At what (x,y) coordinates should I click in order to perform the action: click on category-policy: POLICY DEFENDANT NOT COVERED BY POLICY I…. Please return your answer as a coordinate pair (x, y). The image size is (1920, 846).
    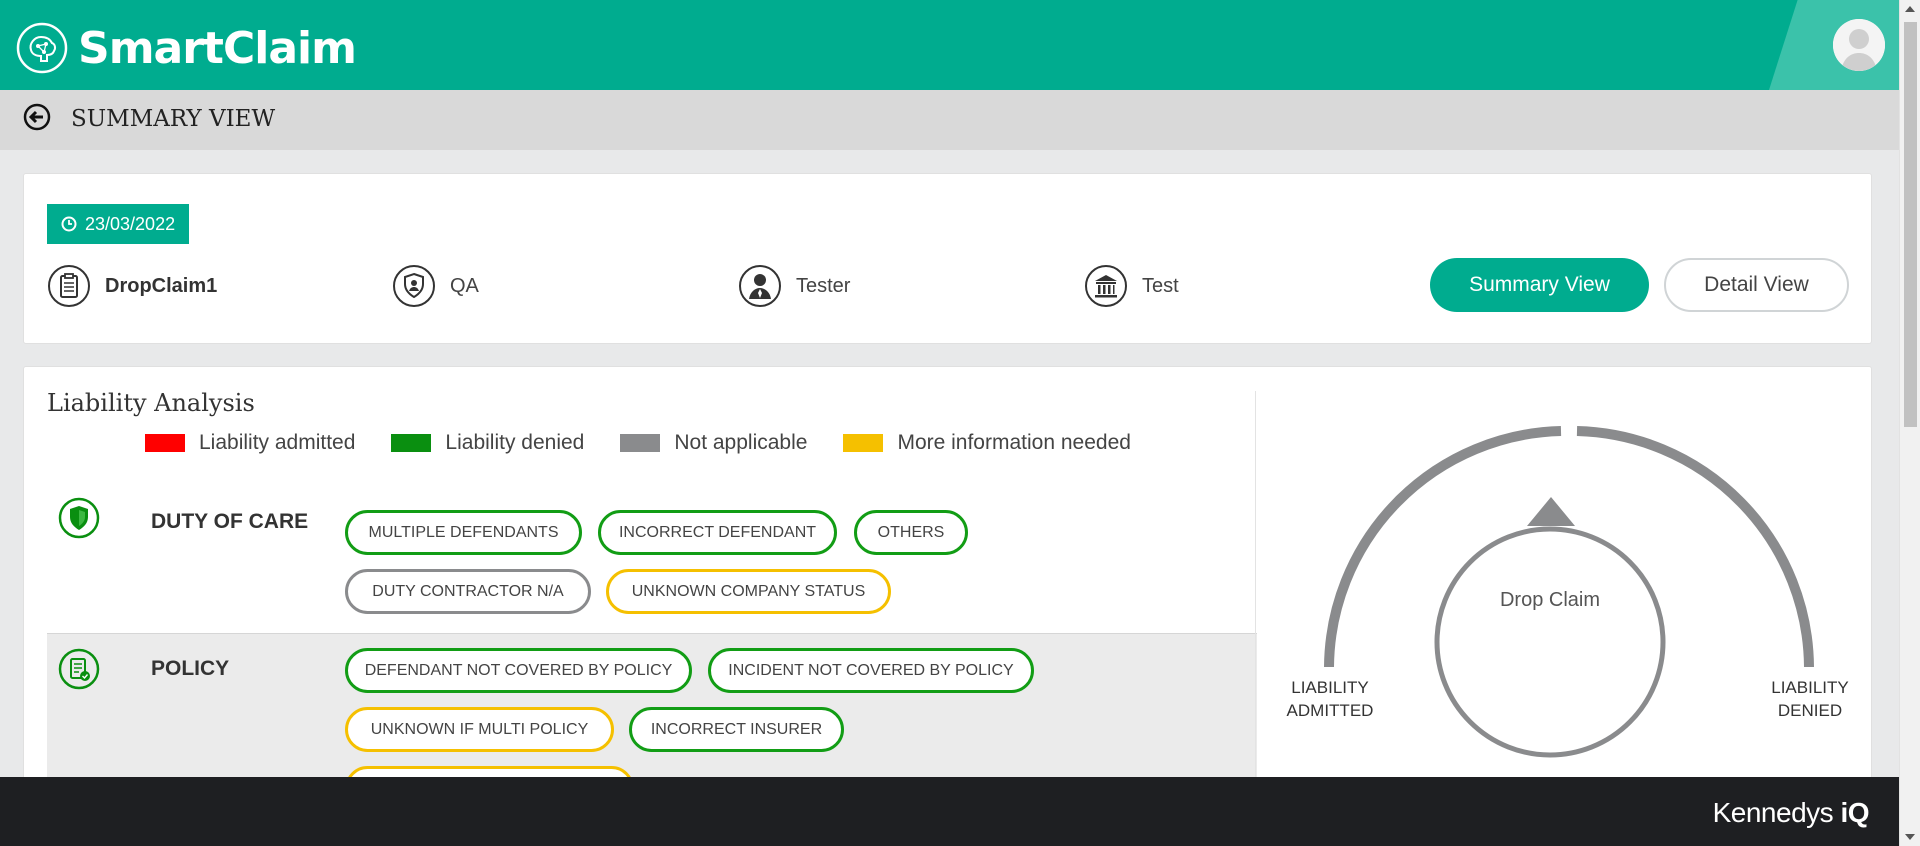
    Looking at the image, I should click on (652, 709).